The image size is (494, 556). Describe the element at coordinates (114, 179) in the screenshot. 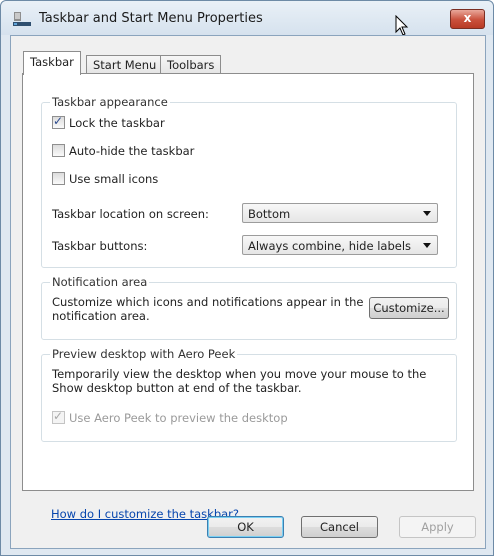

I see `small-icons-label: Use small icons` at that location.